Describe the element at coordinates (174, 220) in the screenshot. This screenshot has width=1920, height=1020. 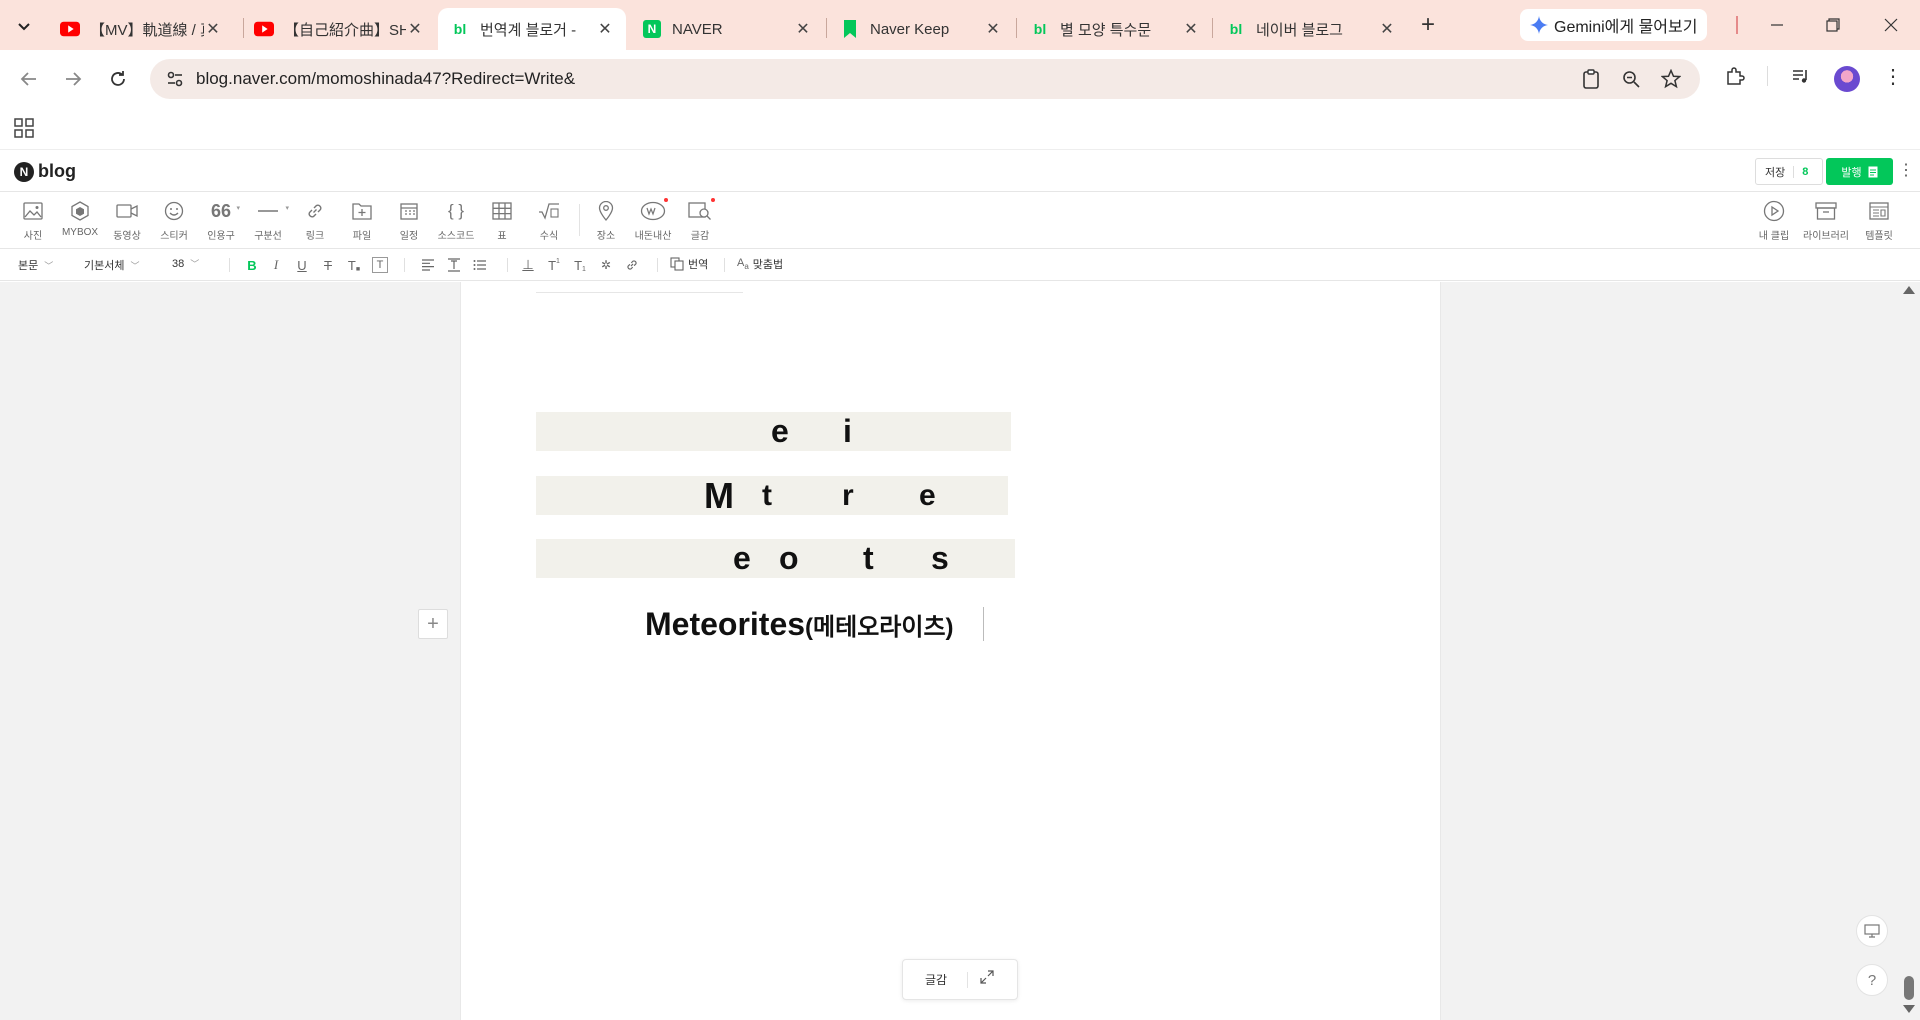
I see `insert-sticker: 스티커` at that location.